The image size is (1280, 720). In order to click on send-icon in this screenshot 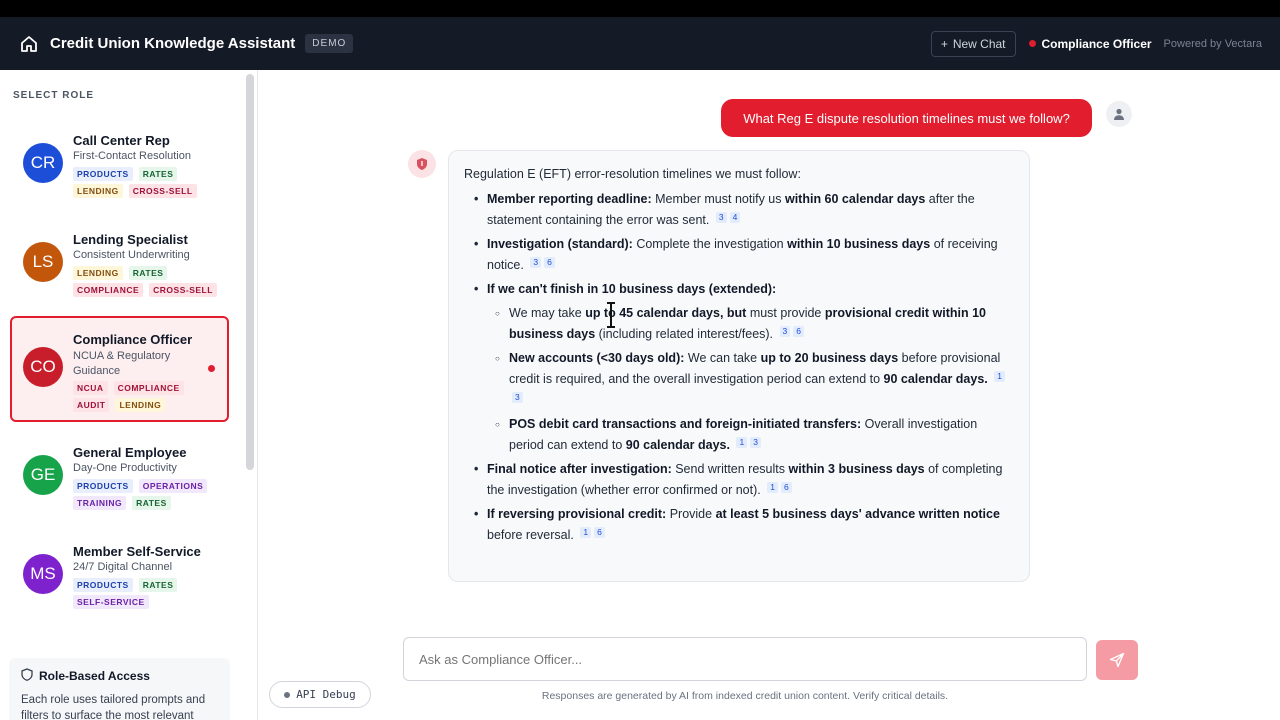, I will do `click(1117, 660)`.